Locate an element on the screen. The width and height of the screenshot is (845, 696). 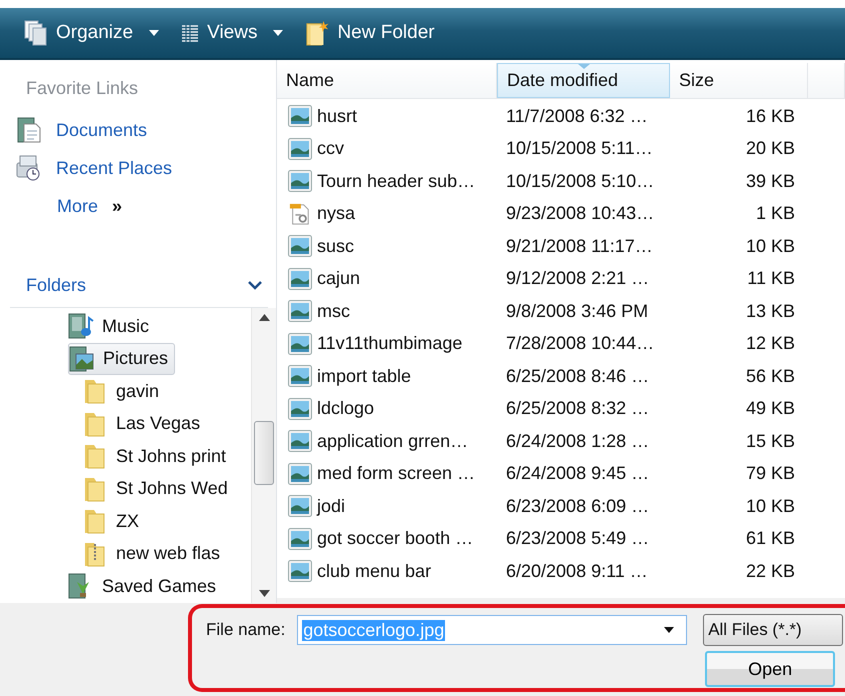
table-cell-text: 11 KB is located at coordinates (771, 279).